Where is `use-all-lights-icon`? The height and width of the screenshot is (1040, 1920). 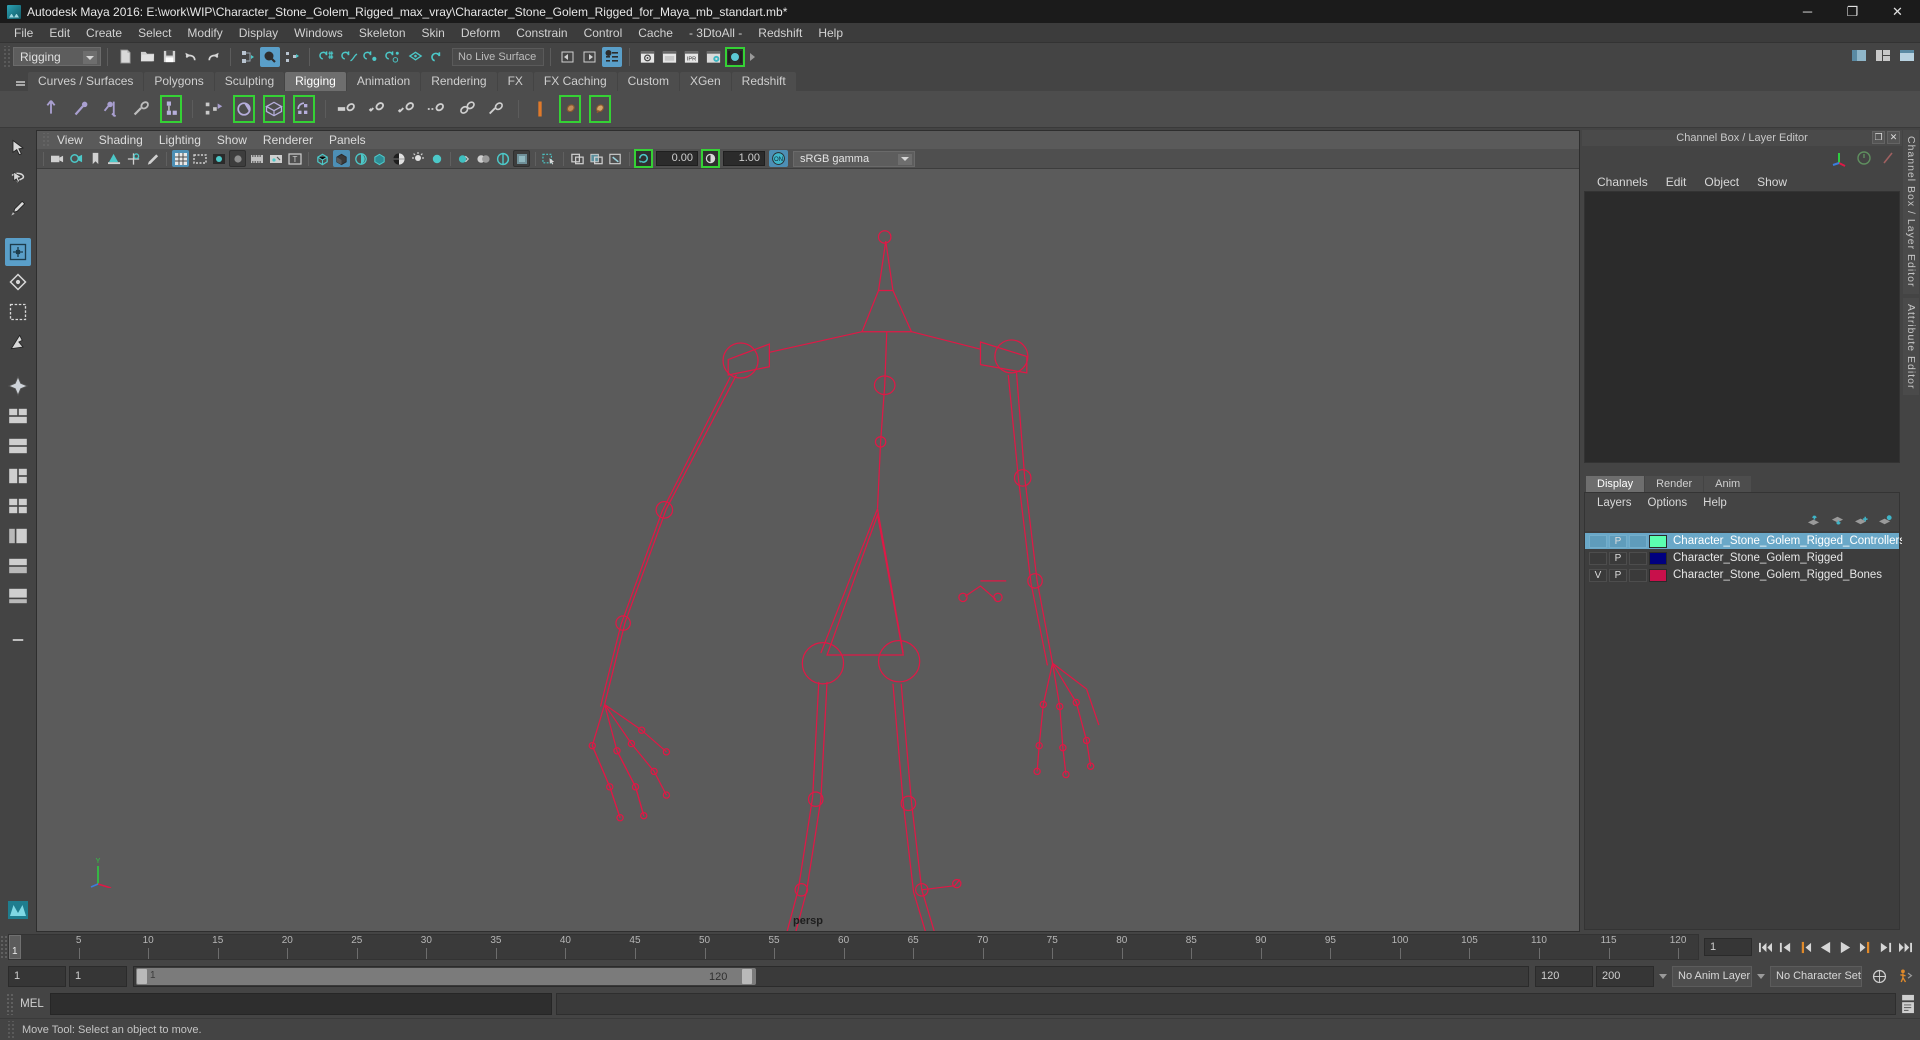
use-all-lights-icon is located at coordinates (417, 158).